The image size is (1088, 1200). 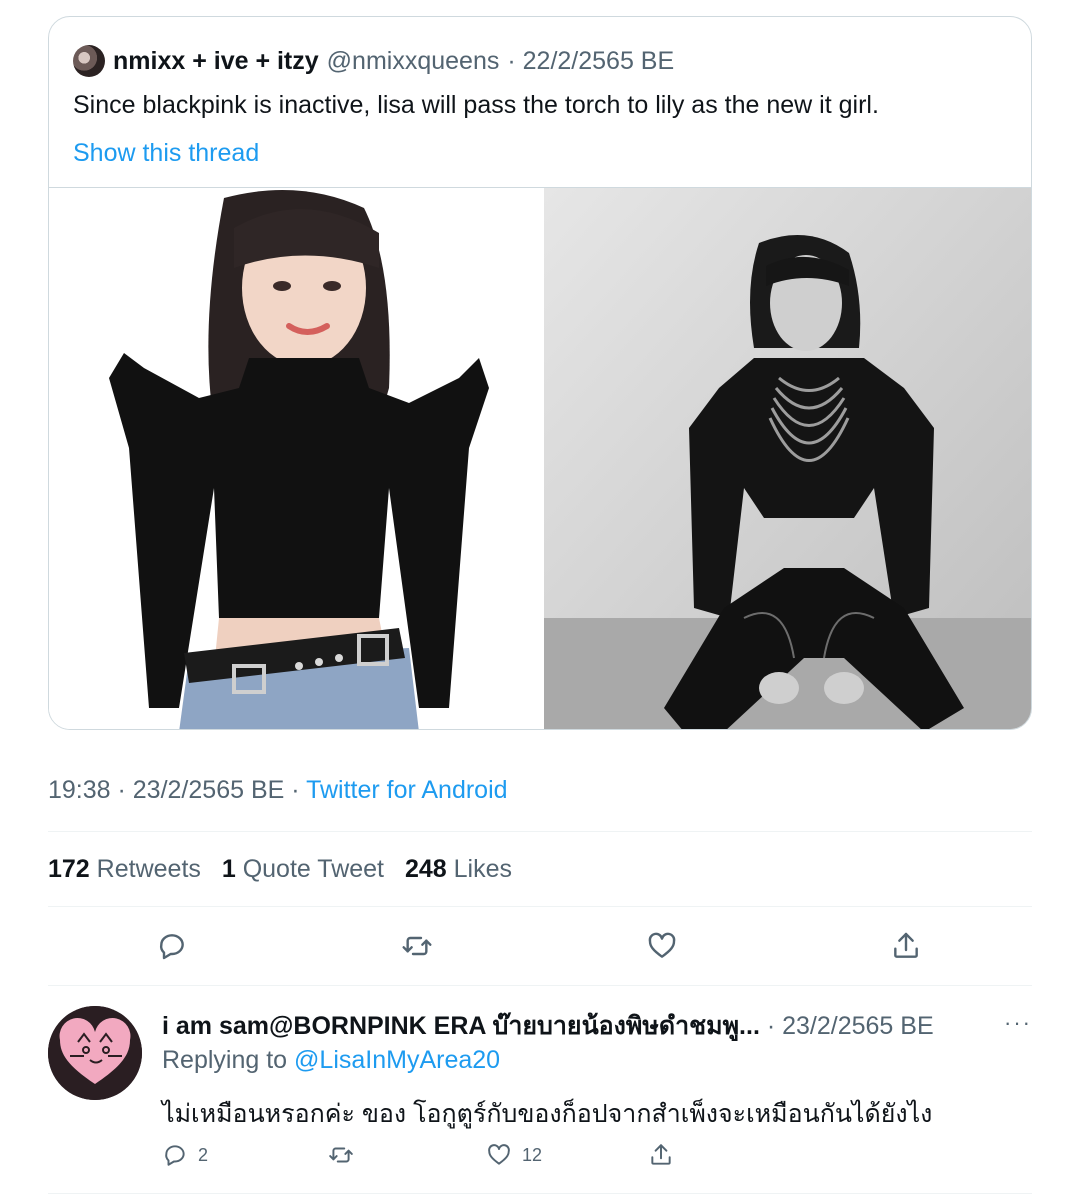 What do you see at coordinates (482, 869) in the screenshot?
I see `likes-label: Likes` at bounding box center [482, 869].